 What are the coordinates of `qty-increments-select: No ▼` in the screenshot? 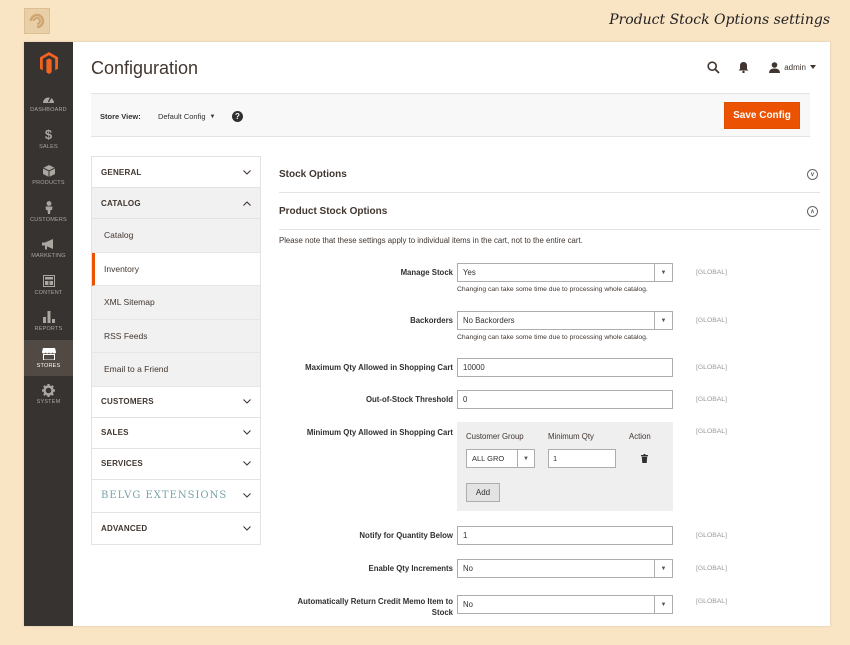 It's located at (565, 568).